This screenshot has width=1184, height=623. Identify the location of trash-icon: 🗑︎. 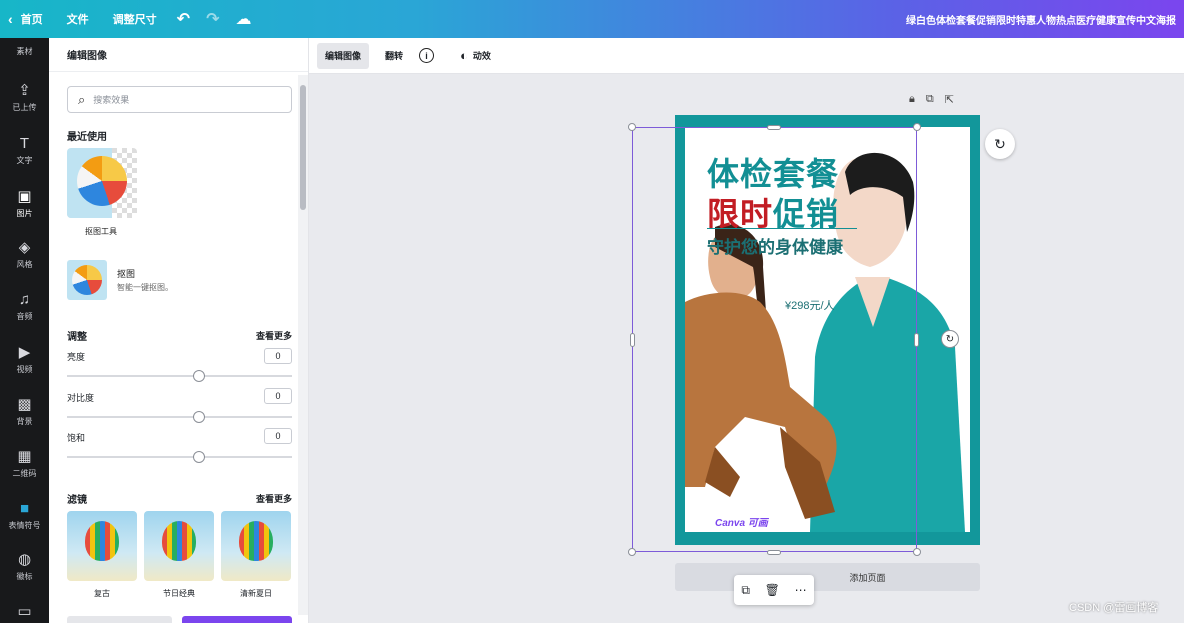
(772, 590).